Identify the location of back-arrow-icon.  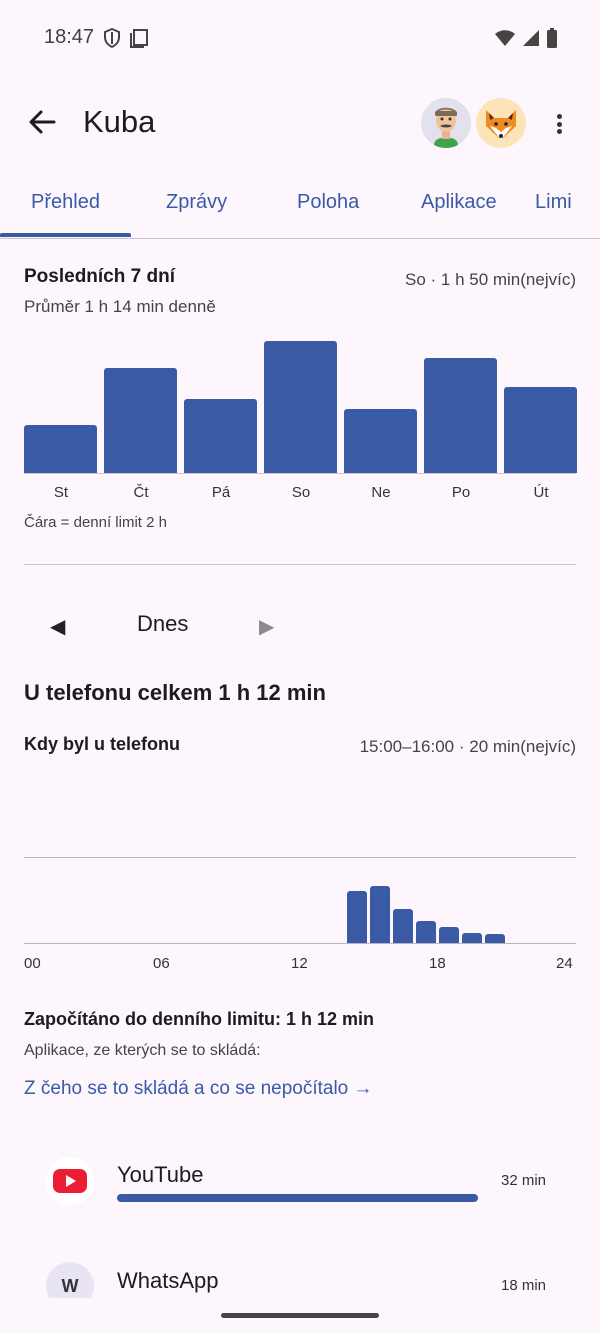
(42, 122).